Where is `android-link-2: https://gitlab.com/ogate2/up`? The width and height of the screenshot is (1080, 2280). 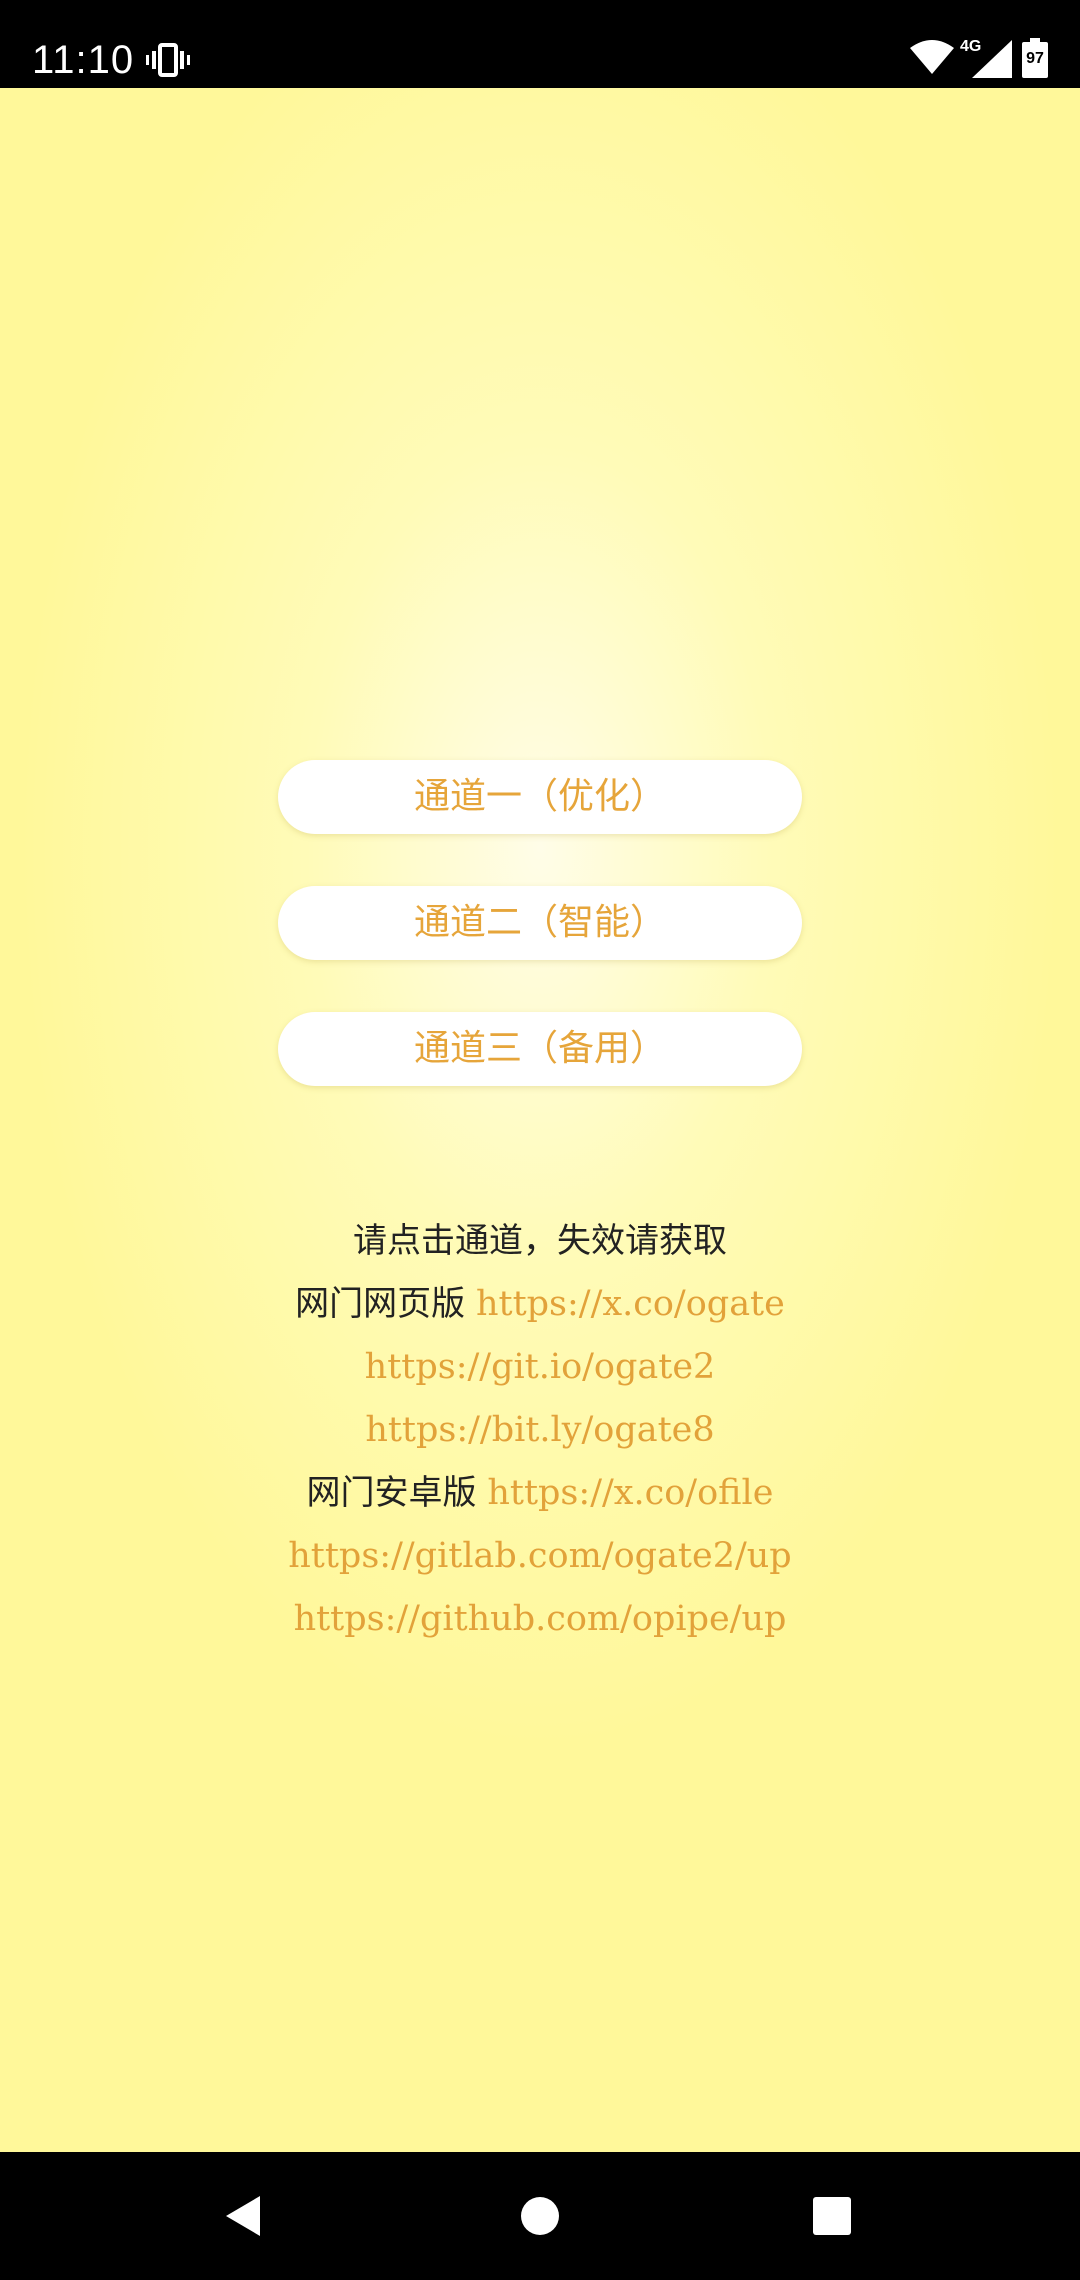
android-link-2: https://gitlab.com/ogate2/up is located at coordinates (539, 1556).